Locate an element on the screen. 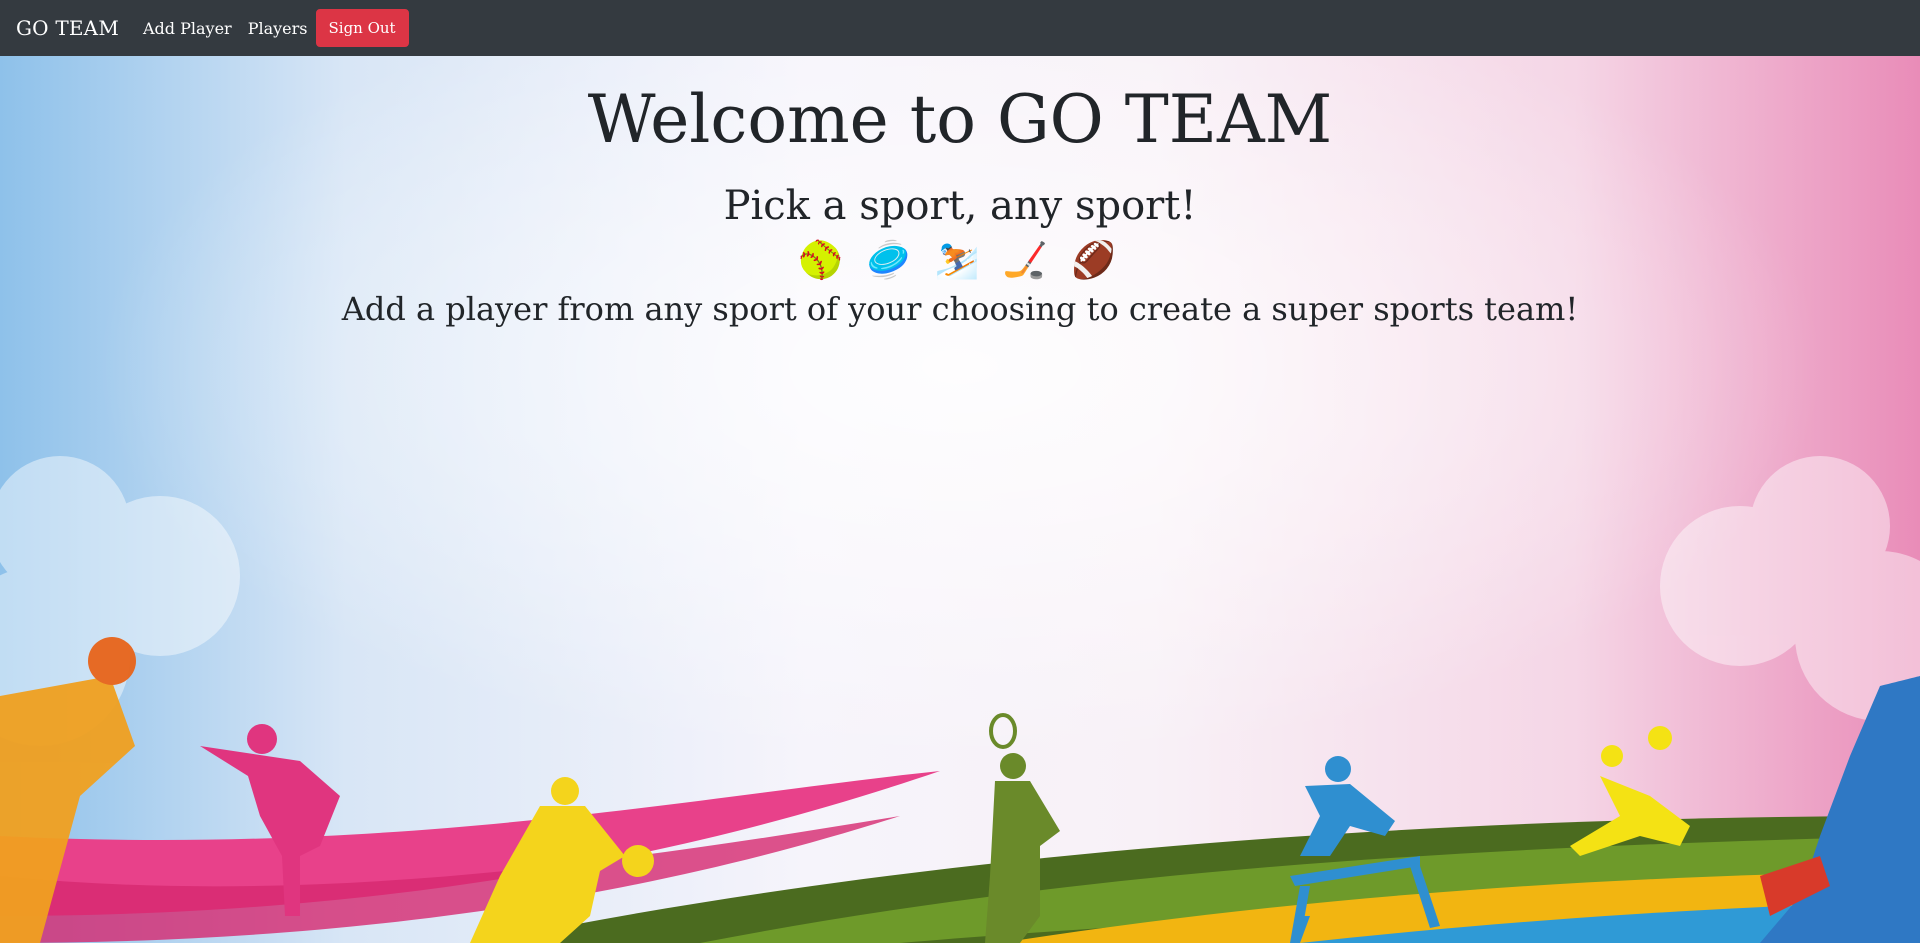 Image resolution: width=1920 pixels, height=943 pixels. page-subtitle: Pick a sport, any sport! is located at coordinates (960, 205).